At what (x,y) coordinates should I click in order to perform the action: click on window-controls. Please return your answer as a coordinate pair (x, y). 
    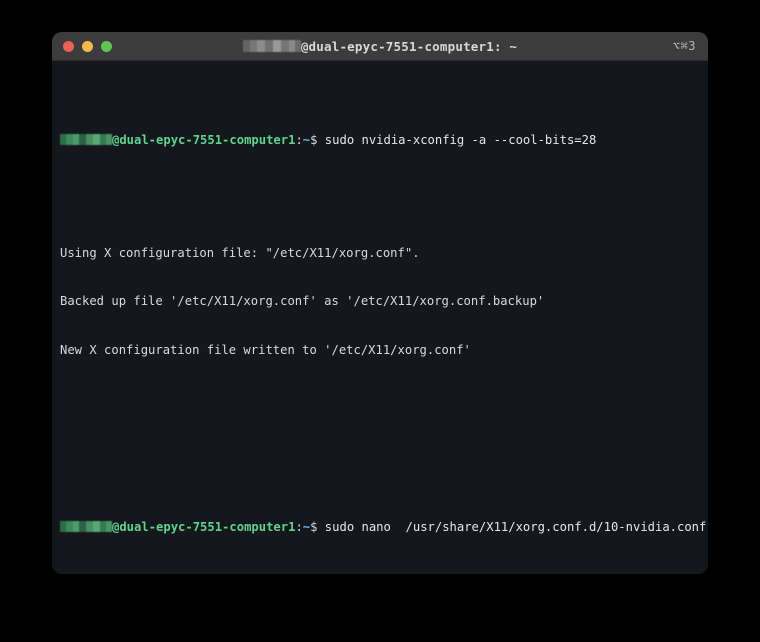
    Looking at the image, I should click on (87, 46).